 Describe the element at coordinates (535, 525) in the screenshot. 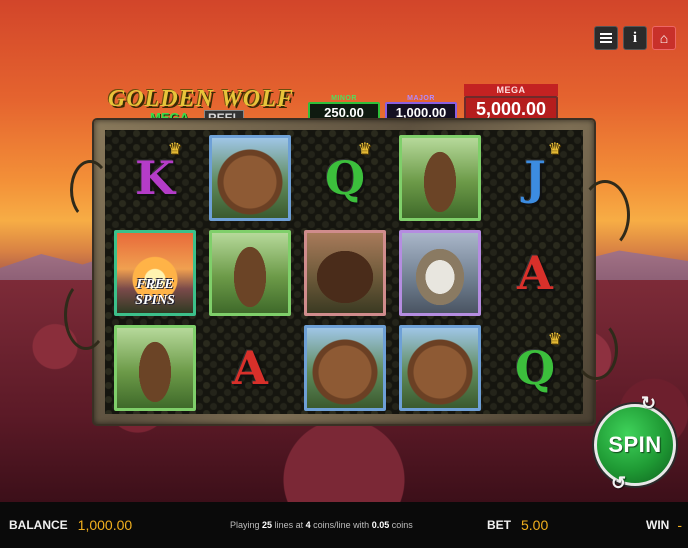

I see `bet-value: 5.00` at that location.